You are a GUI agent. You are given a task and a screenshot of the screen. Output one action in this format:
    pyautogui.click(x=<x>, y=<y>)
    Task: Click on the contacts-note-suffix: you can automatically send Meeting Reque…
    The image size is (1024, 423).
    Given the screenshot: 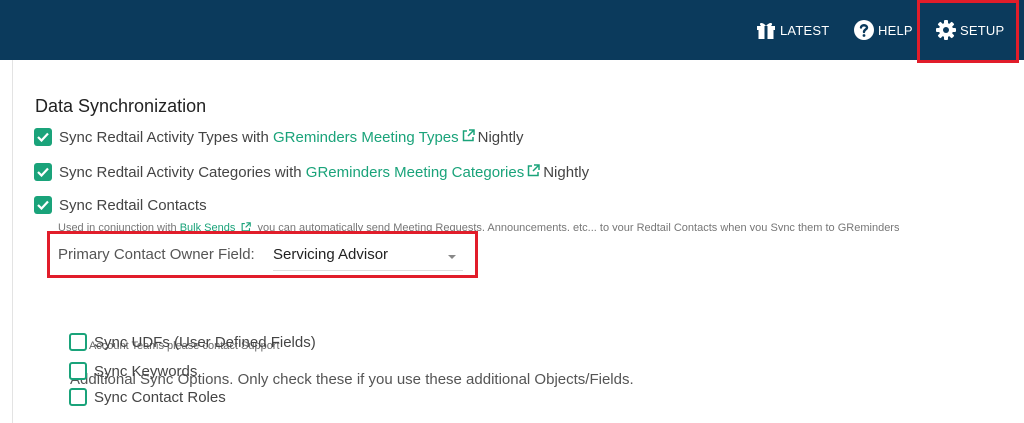 What is the action you would take?
    pyautogui.click(x=578, y=226)
    